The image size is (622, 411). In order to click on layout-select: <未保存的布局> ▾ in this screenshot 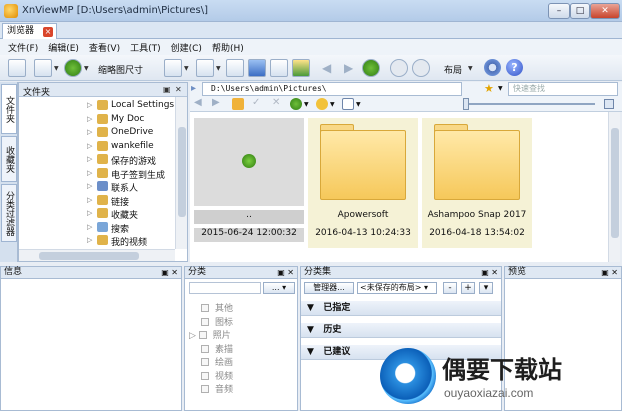, I will do `click(397, 288)`.